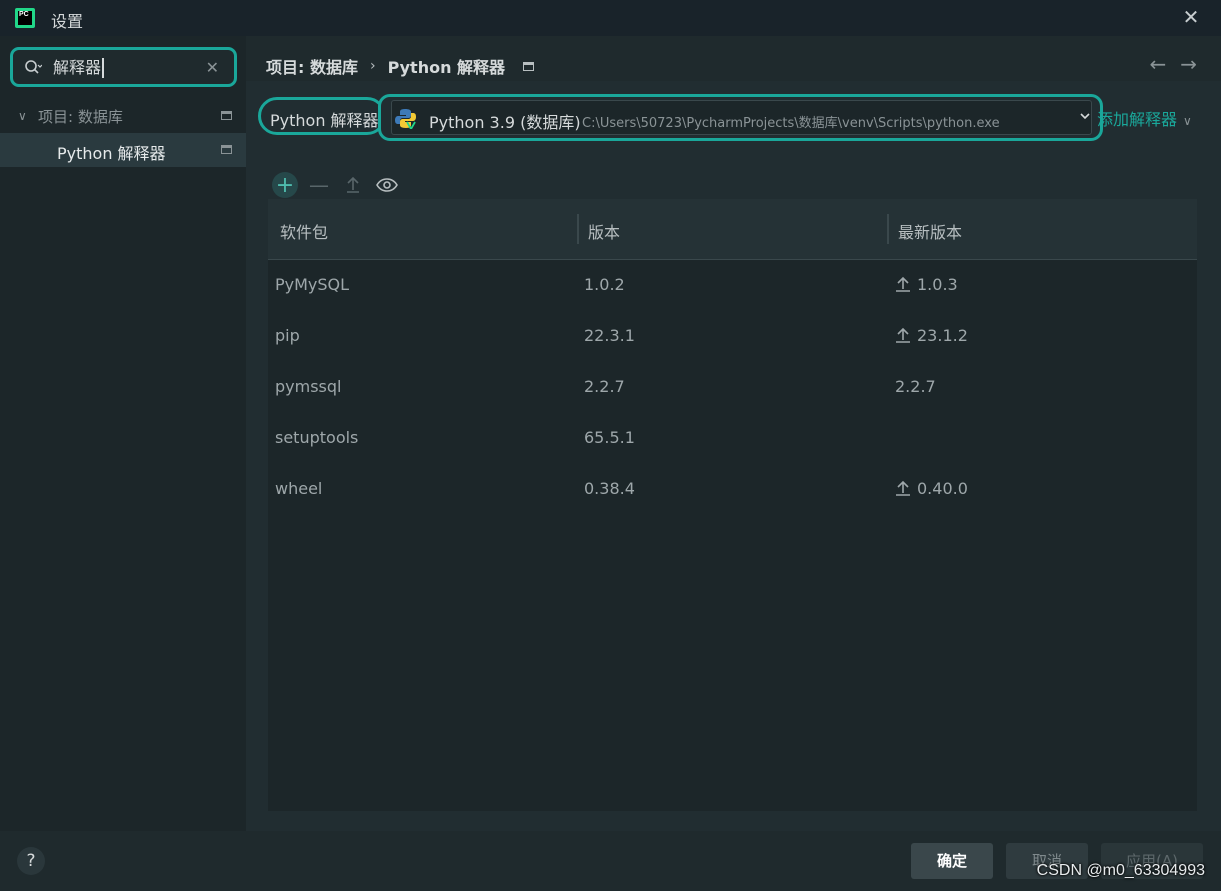  Describe the element at coordinates (1120, 870) in the screenshot. I see `csdn-watermark: CSDN @m0_63304993` at that location.